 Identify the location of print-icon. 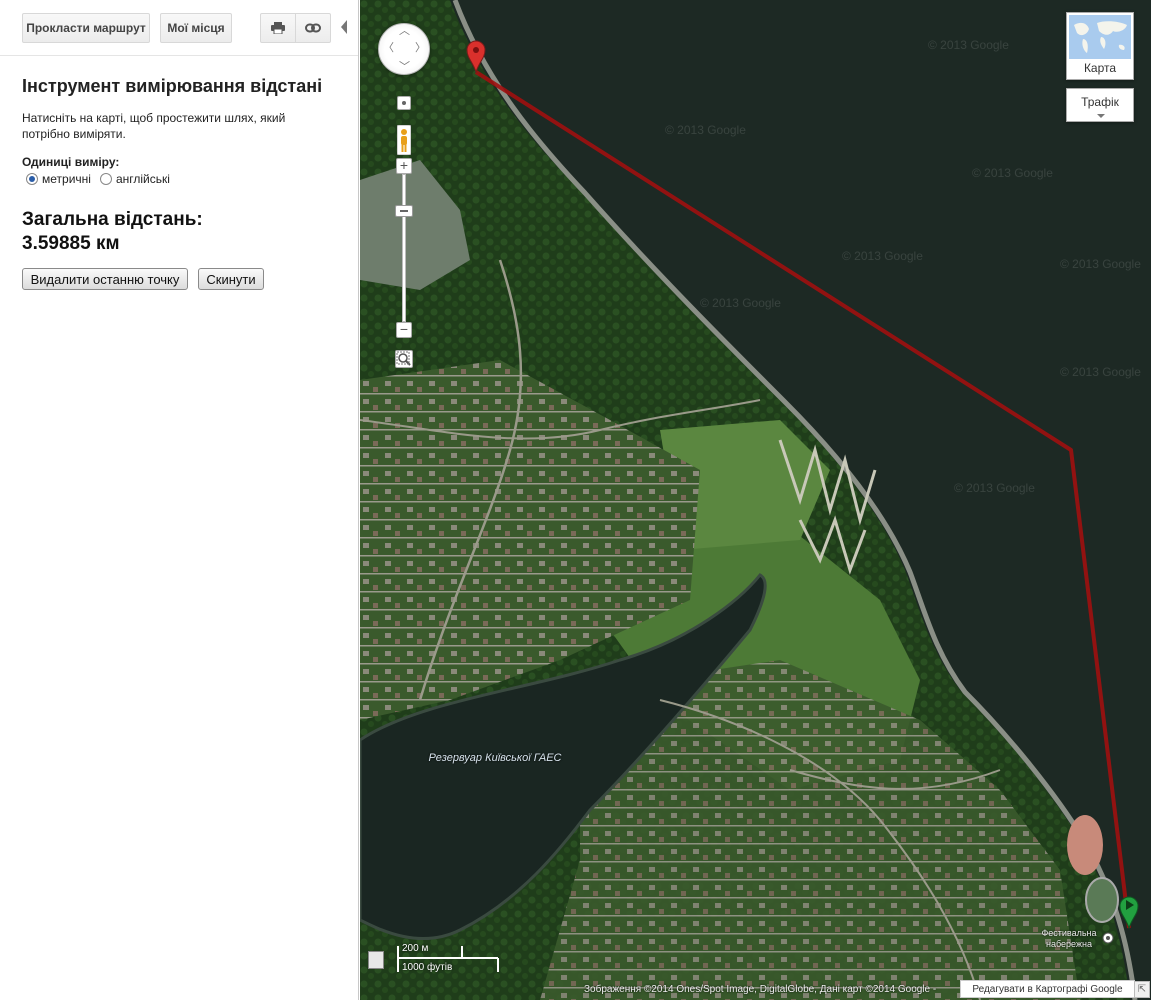
(278, 28).